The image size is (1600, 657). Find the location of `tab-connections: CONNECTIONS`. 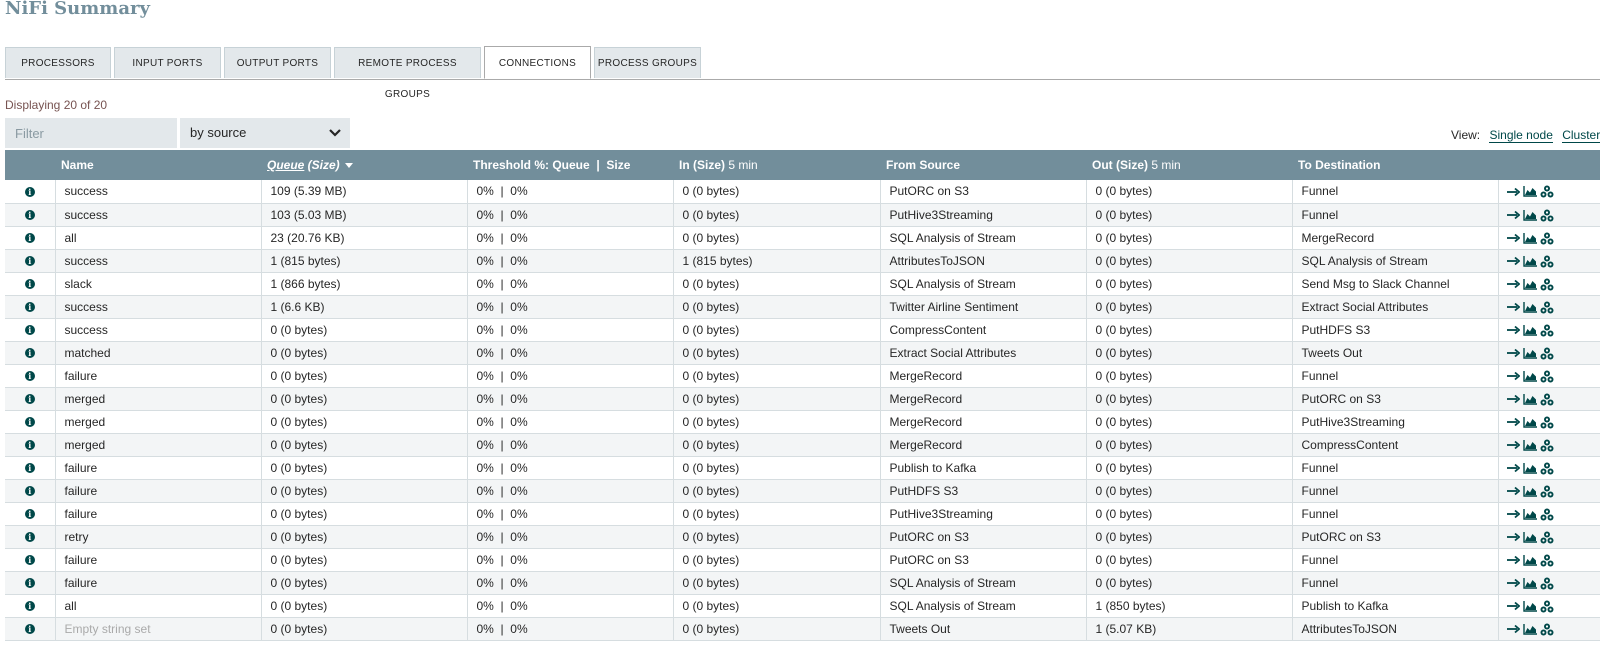

tab-connections: CONNECTIONS is located at coordinates (537, 62).